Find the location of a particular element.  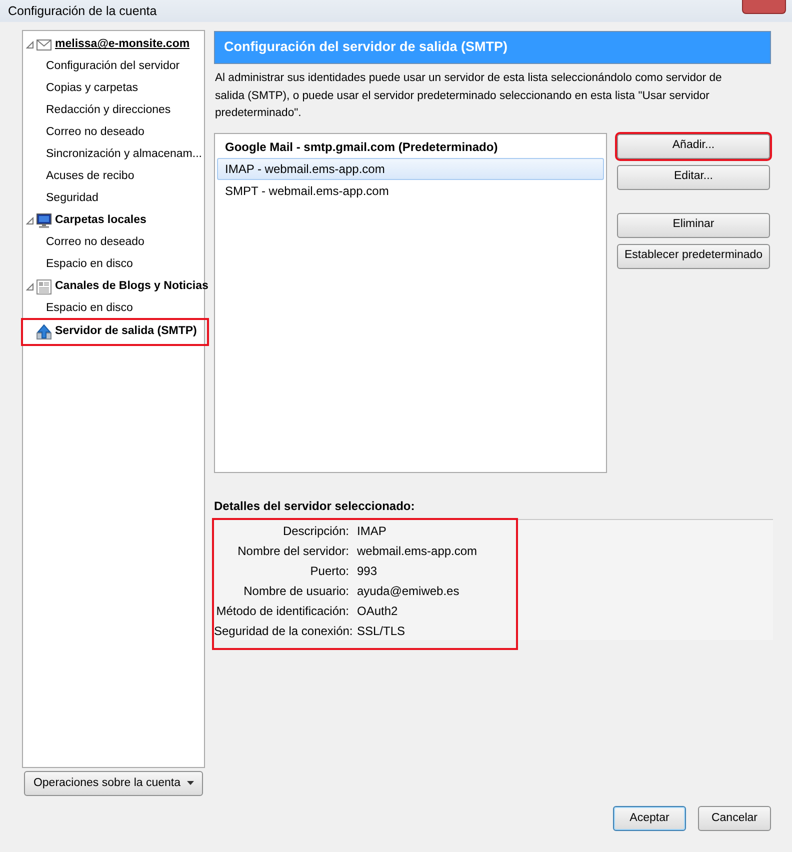

tree-item: Seguridad is located at coordinates (72, 199).